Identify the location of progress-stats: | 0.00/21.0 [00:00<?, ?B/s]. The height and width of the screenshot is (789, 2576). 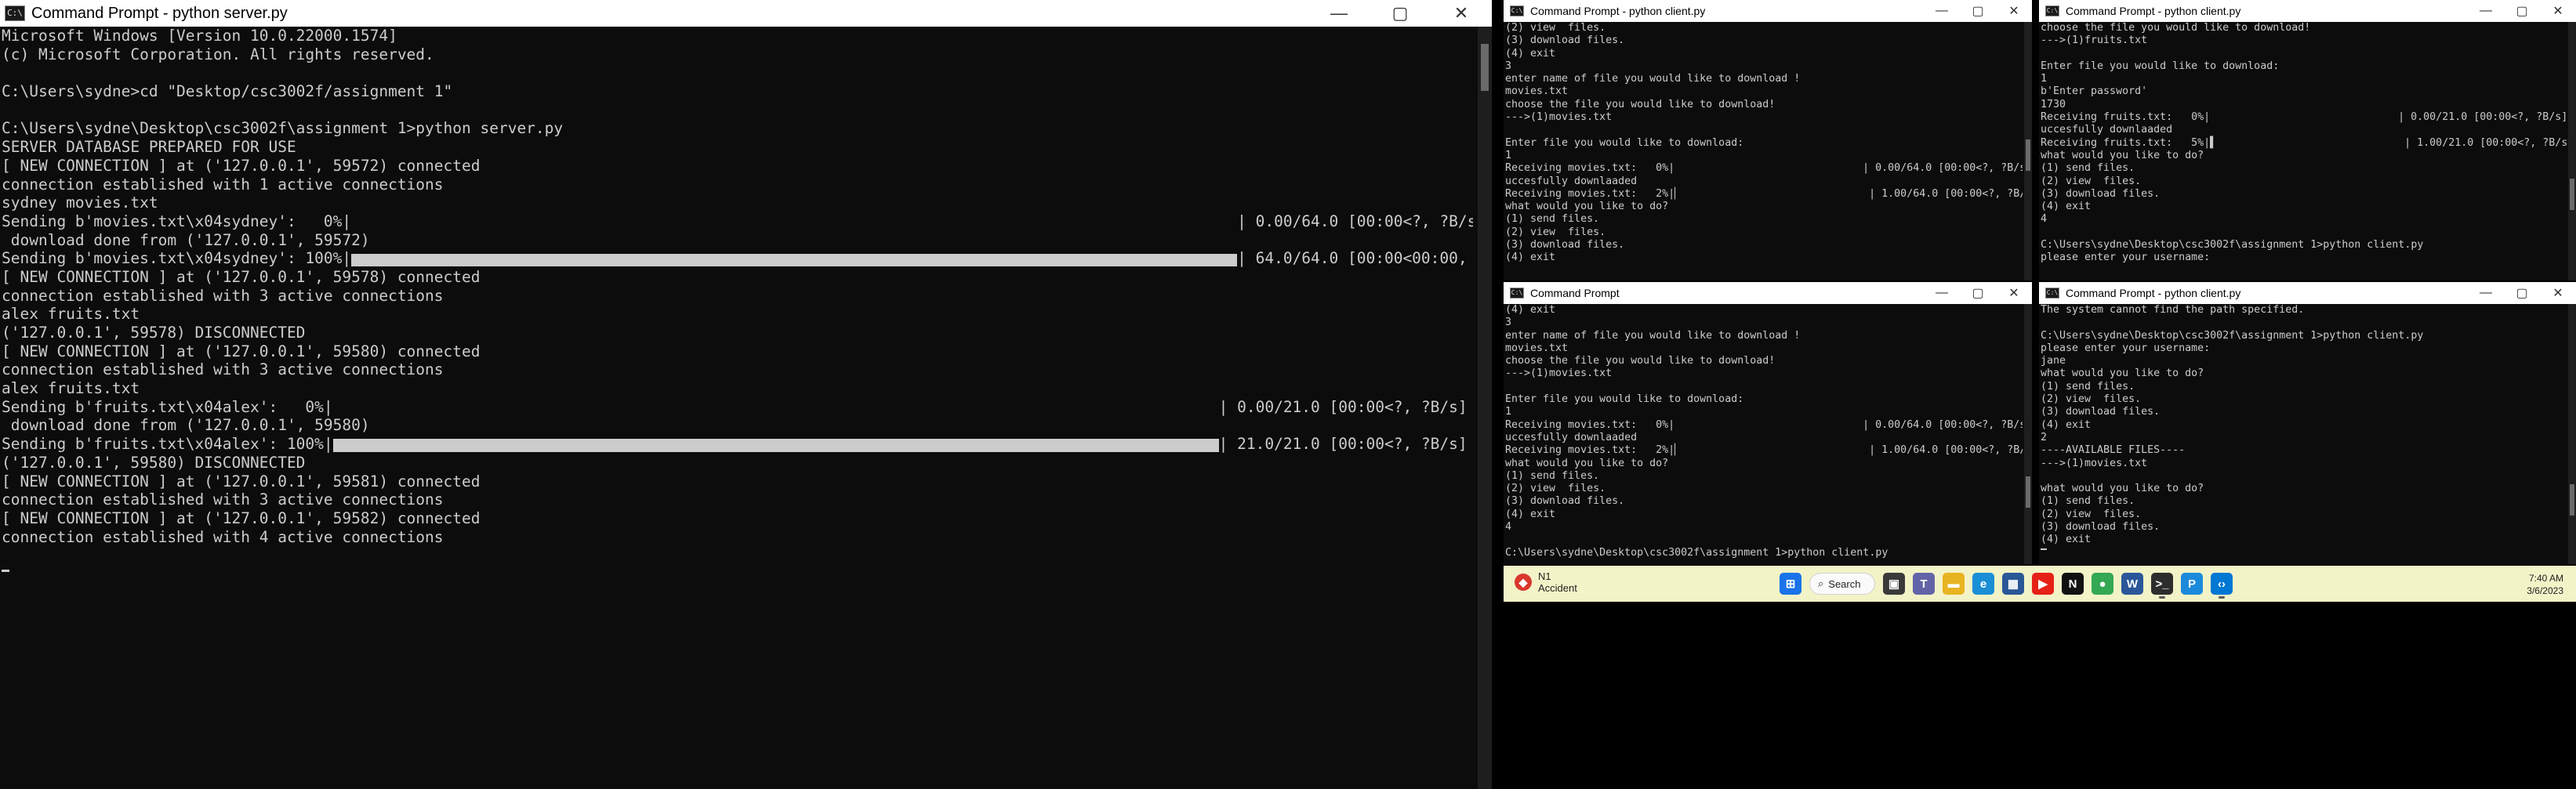
(1343, 406).